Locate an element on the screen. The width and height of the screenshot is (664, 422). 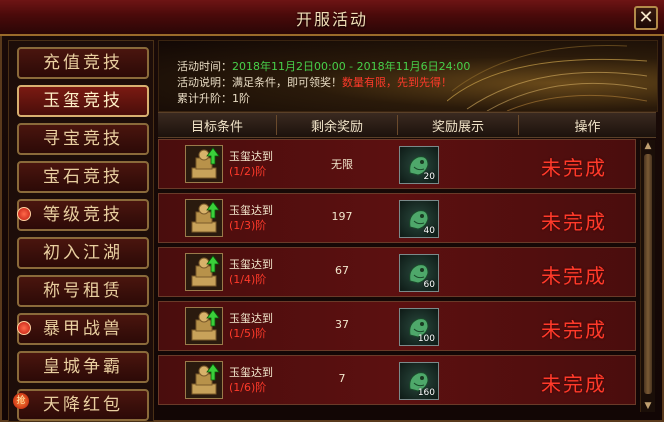
activity-time-label: 活动时间： is located at coordinates (204, 66).